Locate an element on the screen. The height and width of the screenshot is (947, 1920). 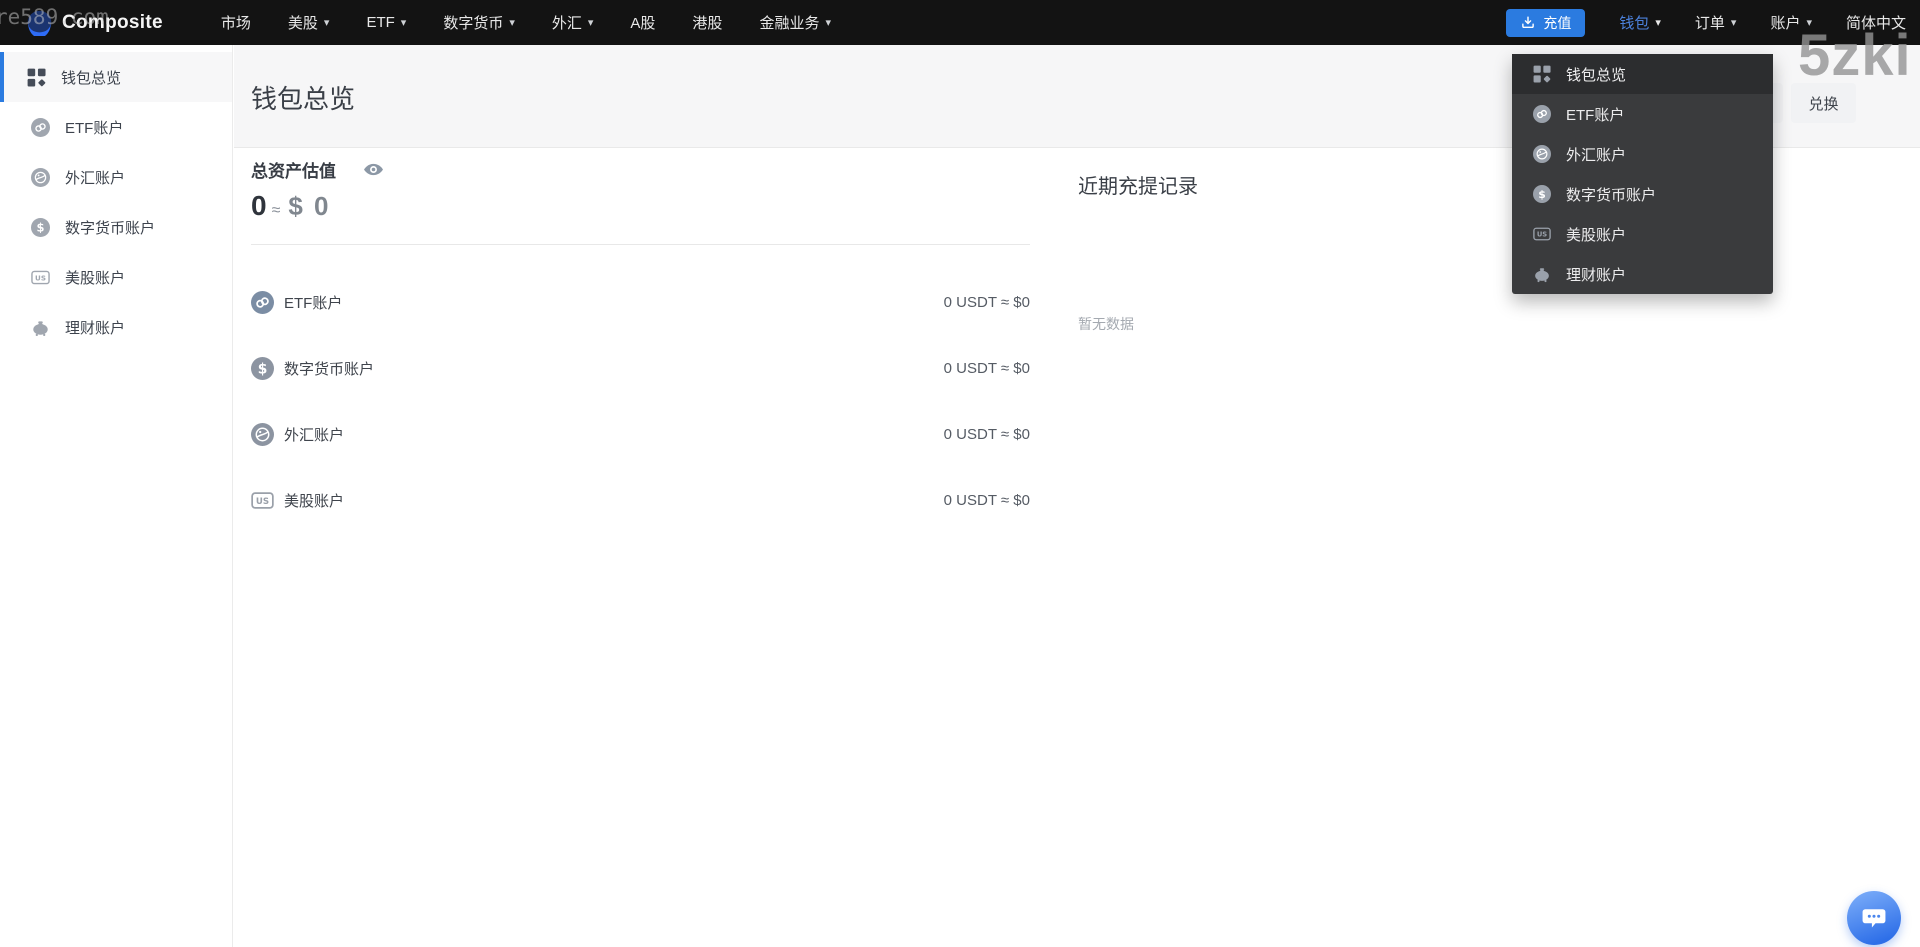
sidebar-item-label: 美股账户 is located at coordinates (95, 278).